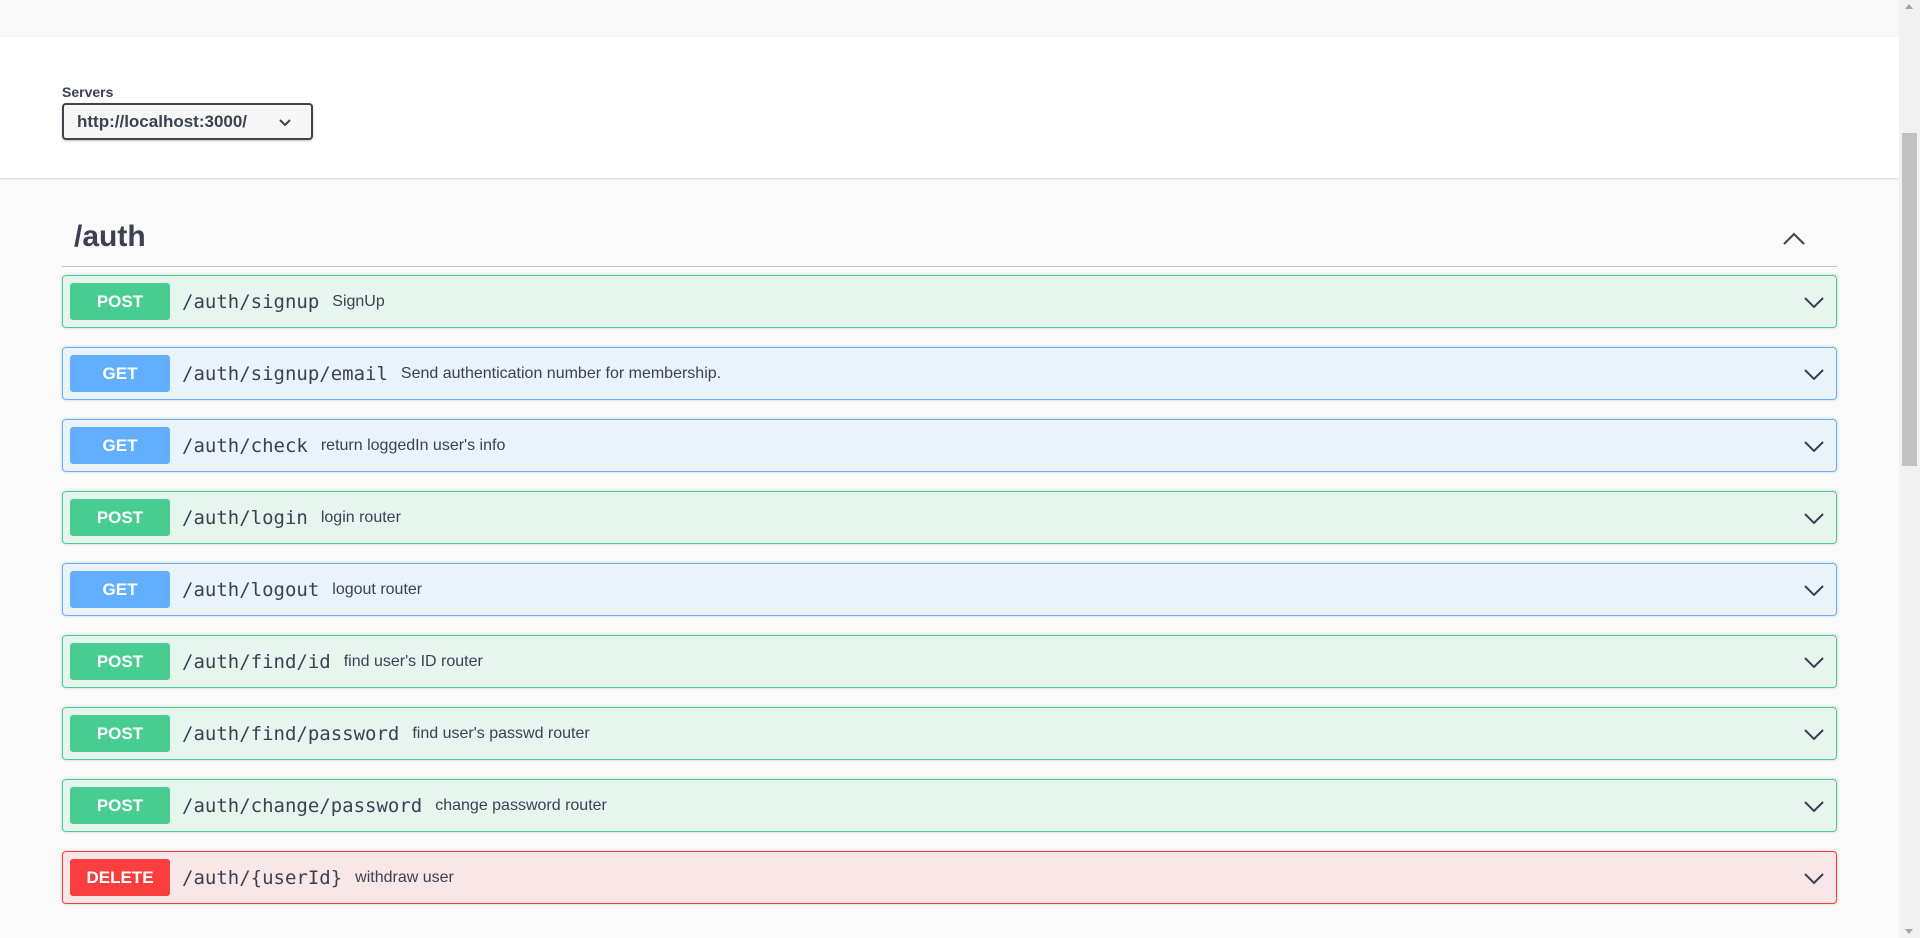 This screenshot has width=1920, height=938. What do you see at coordinates (1794, 239) in the screenshot?
I see `chevron-up-icon` at bounding box center [1794, 239].